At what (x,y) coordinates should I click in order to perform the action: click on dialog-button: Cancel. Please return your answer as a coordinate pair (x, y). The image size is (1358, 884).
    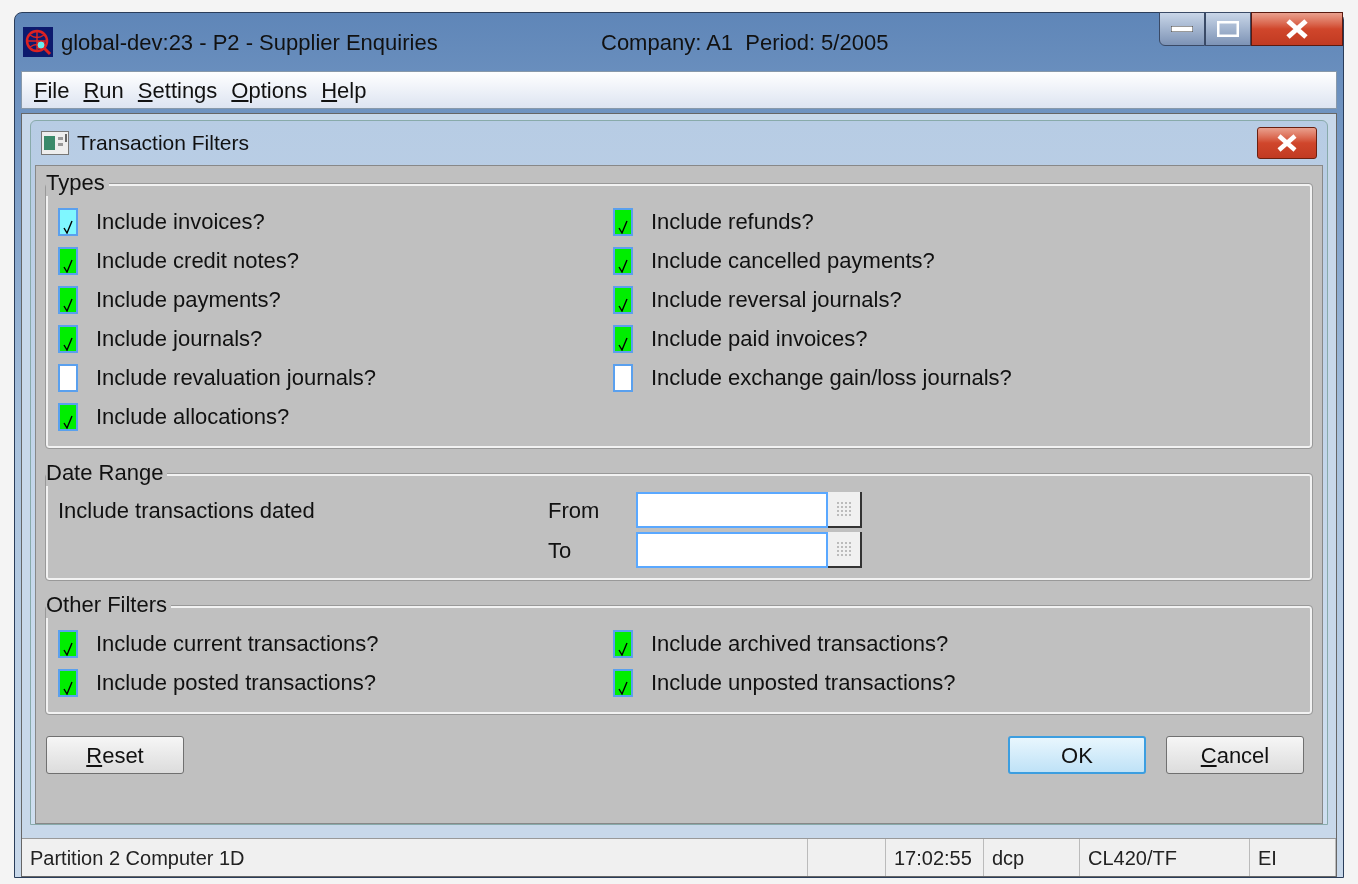
    Looking at the image, I should click on (1235, 755).